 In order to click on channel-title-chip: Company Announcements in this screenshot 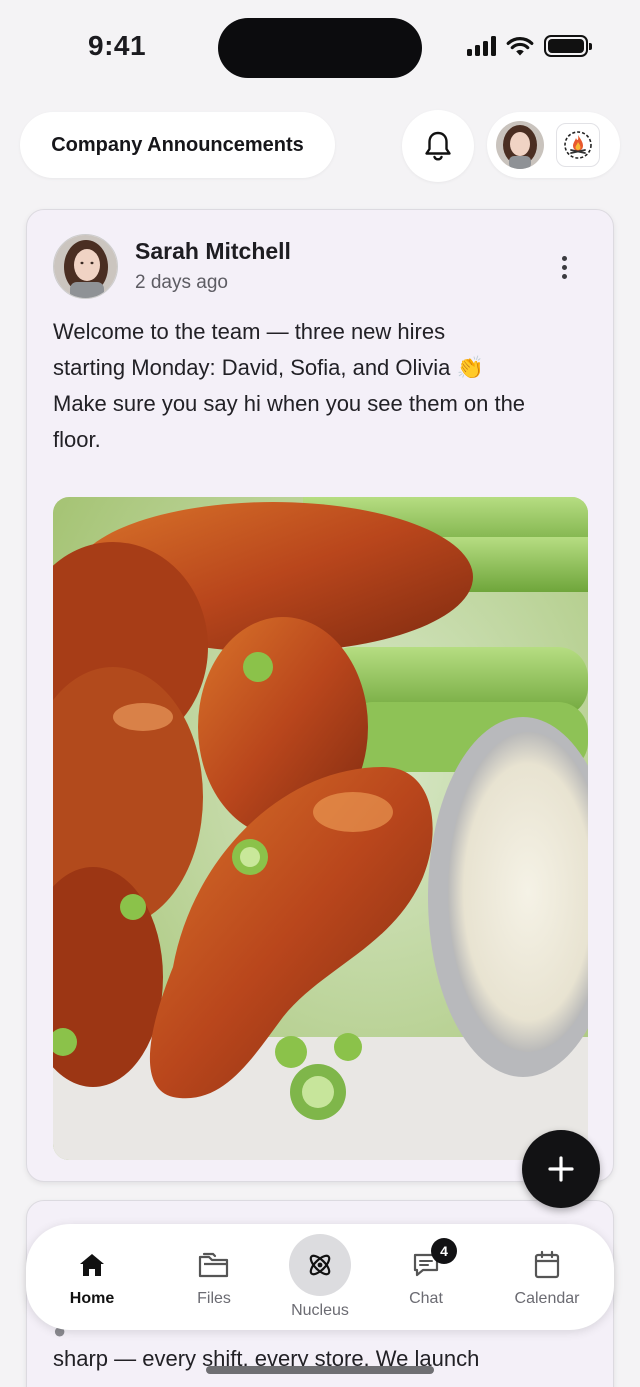, I will do `click(177, 145)`.